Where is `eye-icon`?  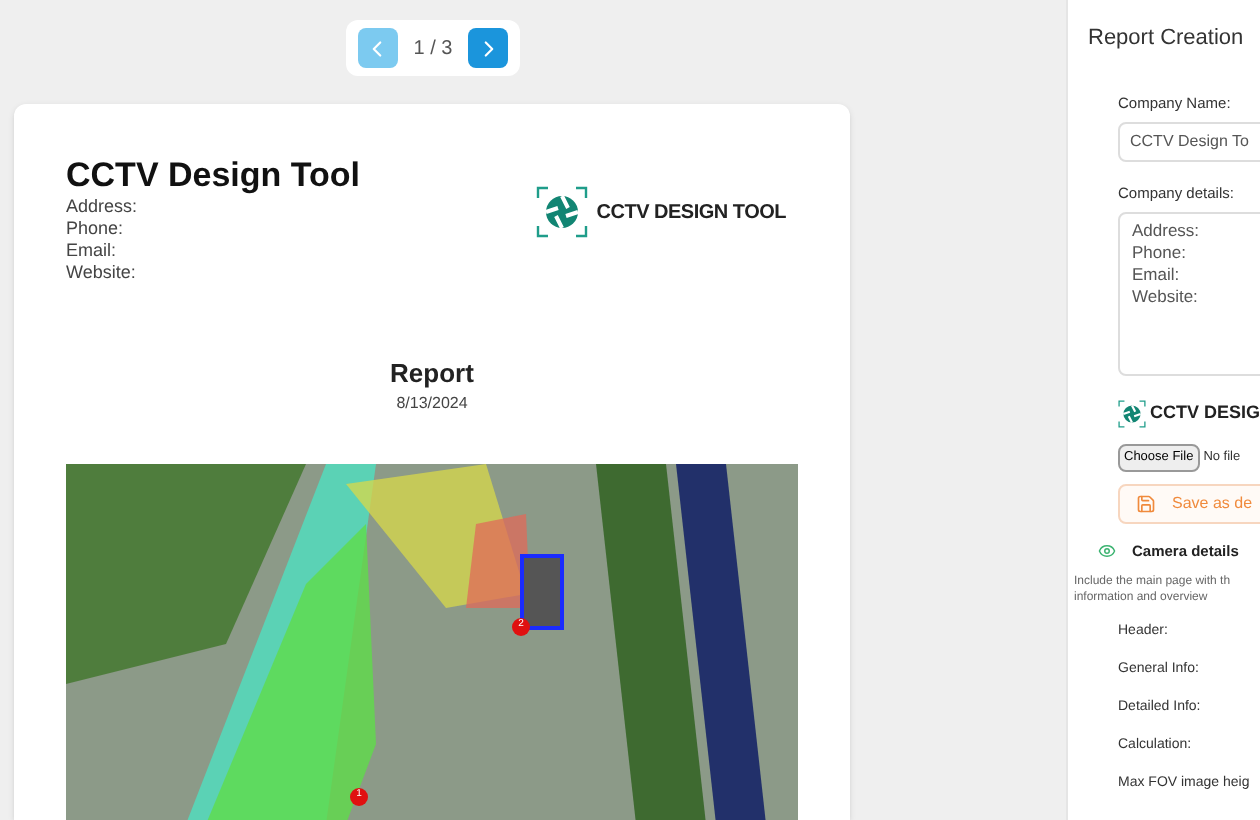 eye-icon is located at coordinates (1107, 550).